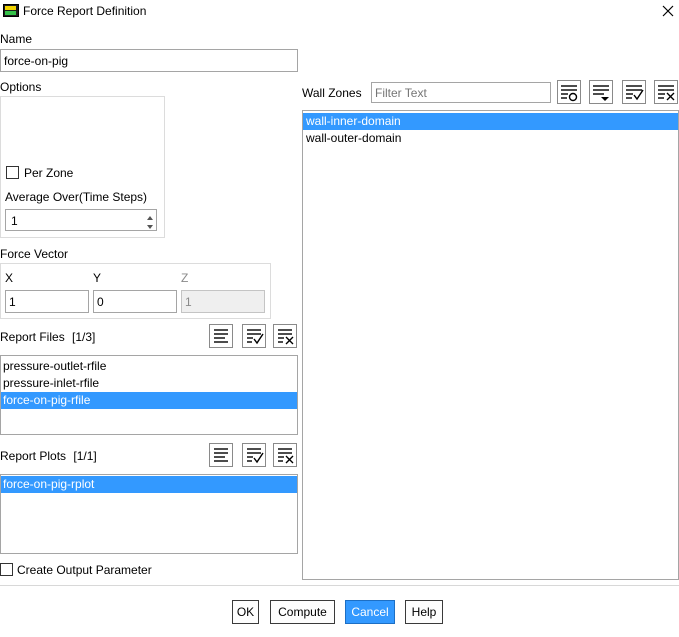  Describe the element at coordinates (461, 92) in the screenshot. I see `wall-zones-filter-input` at that location.